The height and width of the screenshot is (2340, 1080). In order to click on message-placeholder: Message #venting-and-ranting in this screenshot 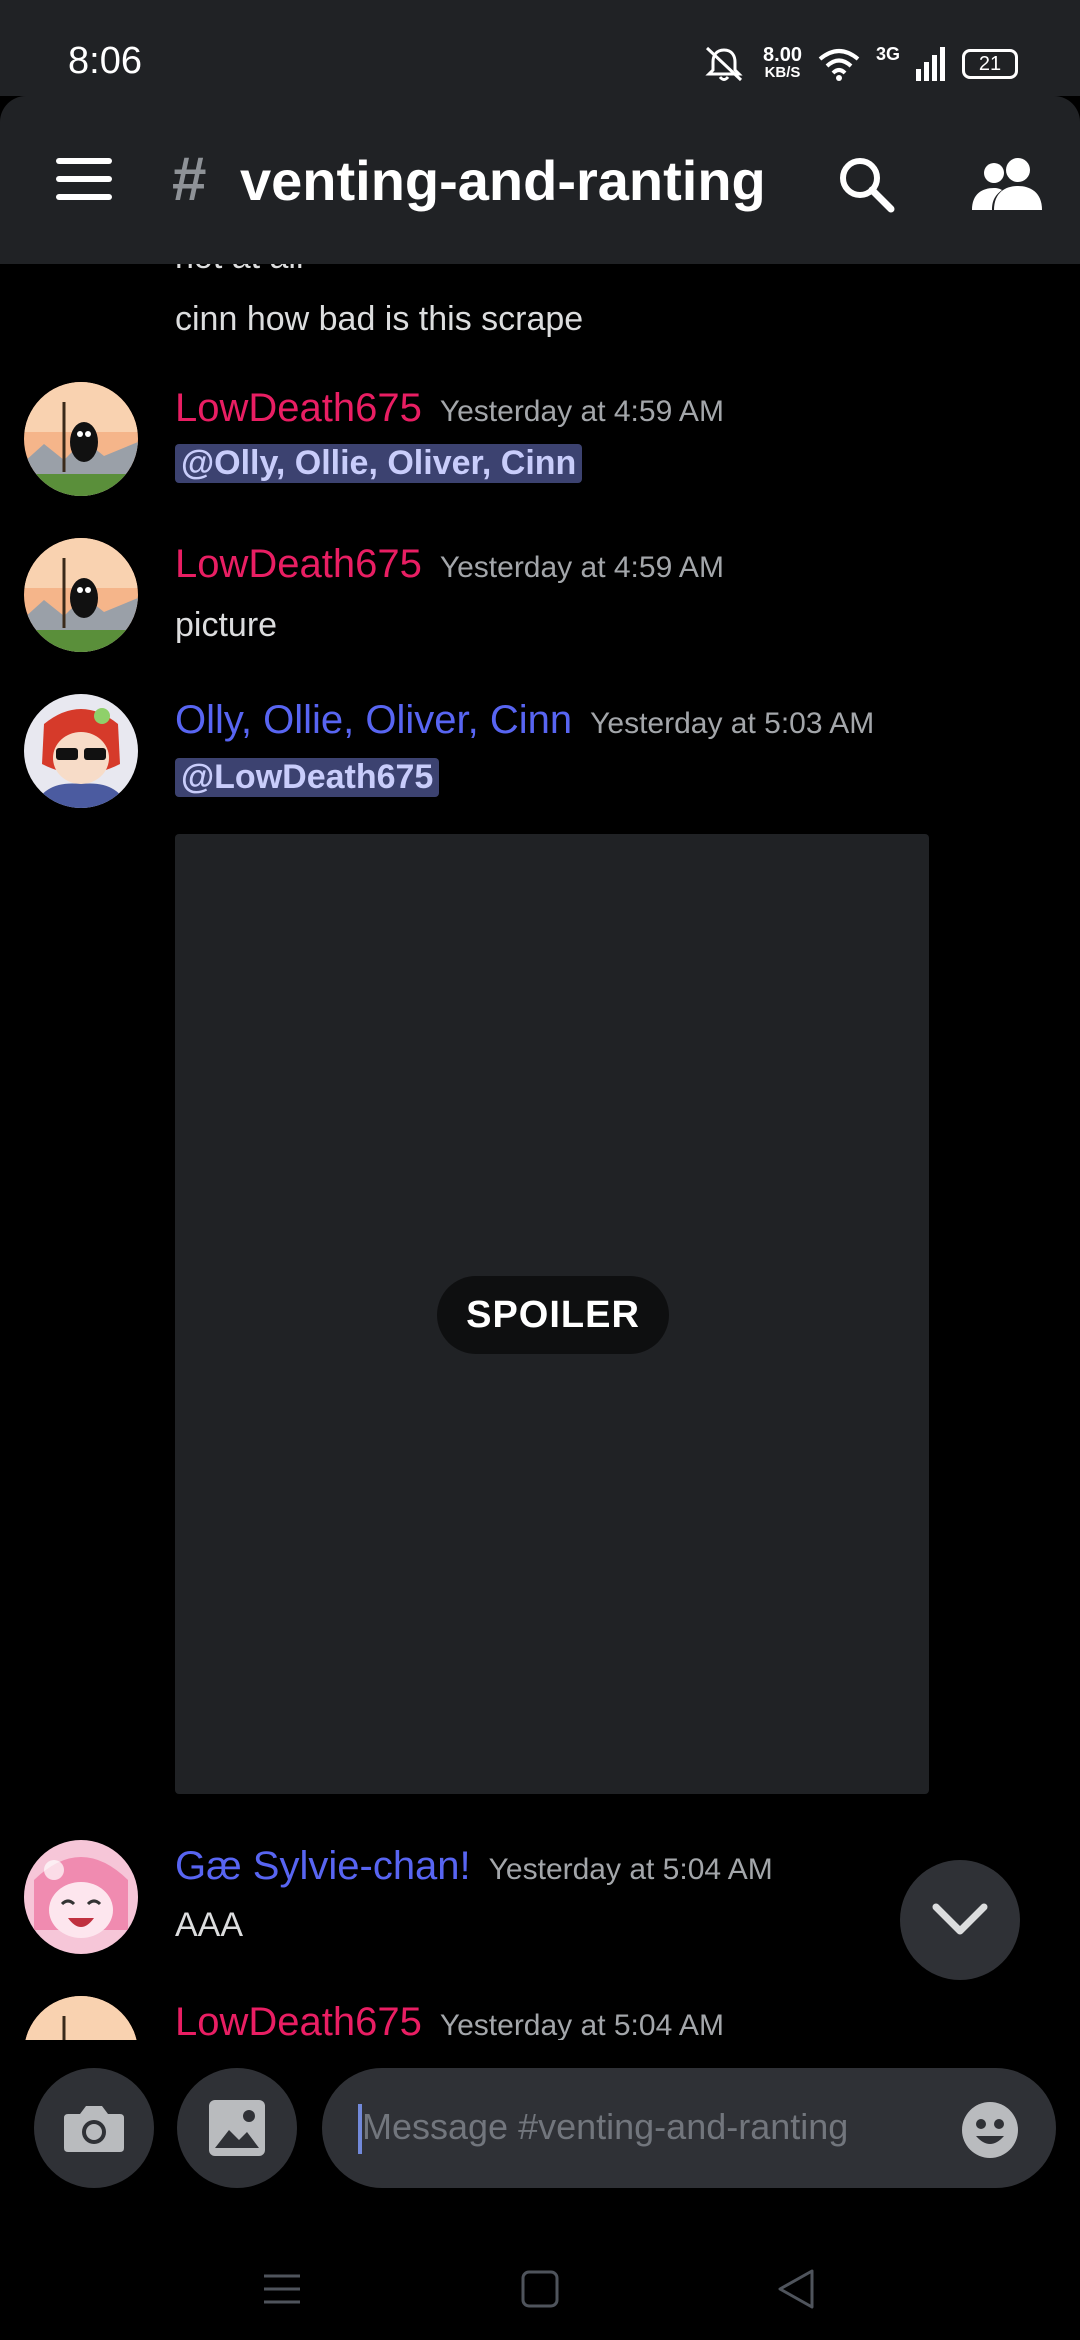, I will do `click(605, 2126)`.